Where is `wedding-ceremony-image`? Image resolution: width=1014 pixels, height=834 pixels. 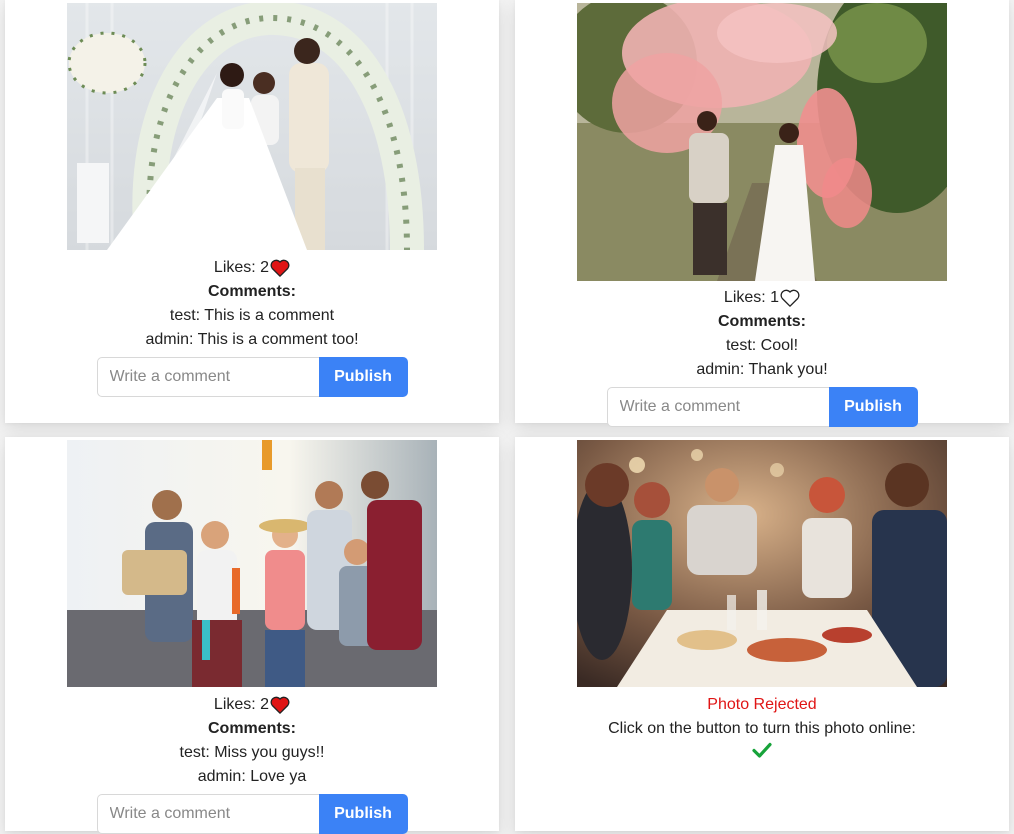
wedding-ceremony-image is located at coordinates (252, 126).